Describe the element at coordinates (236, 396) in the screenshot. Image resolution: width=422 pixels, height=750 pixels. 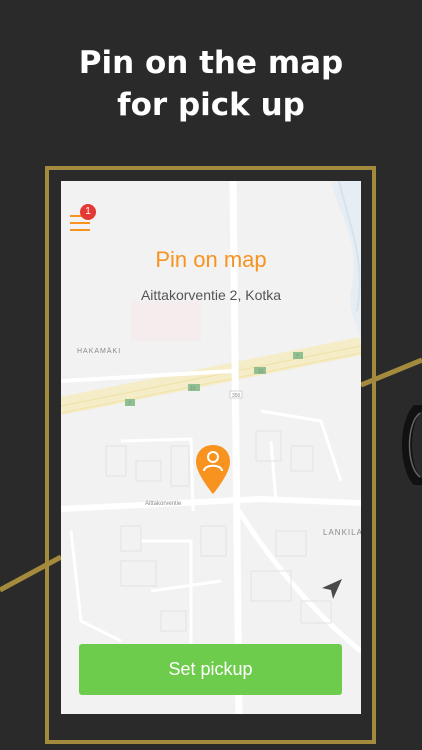
I see `road-shield-350: 350` at that location.